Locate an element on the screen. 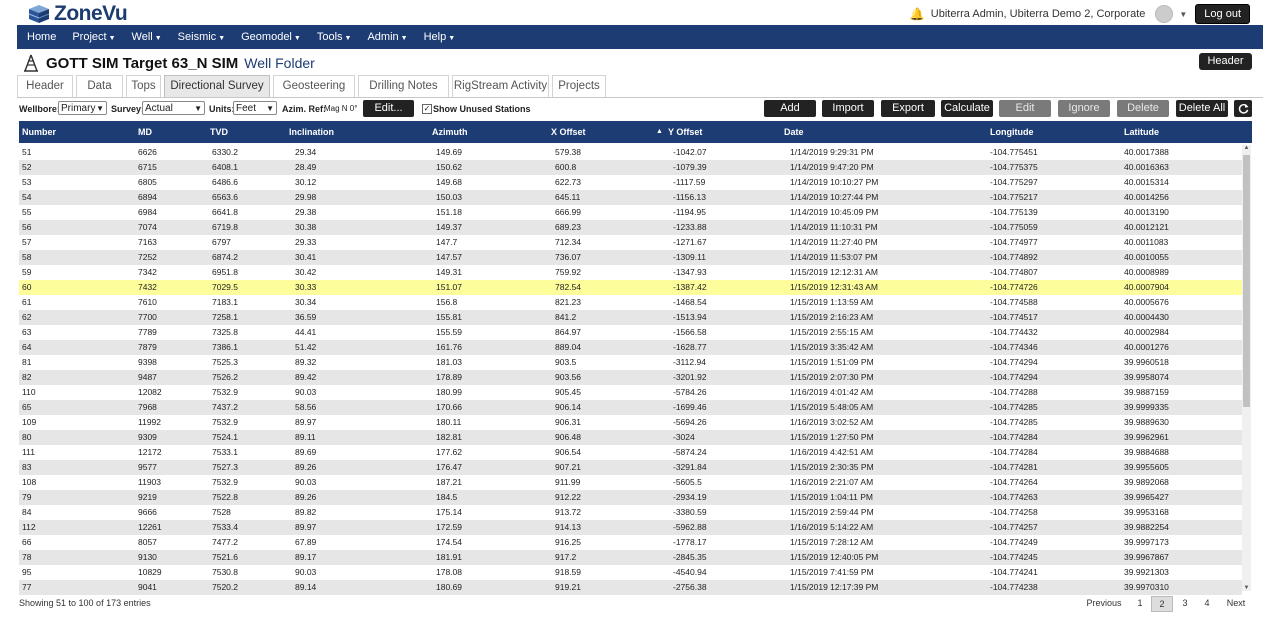  avatar is located at coordinates (1164, 14).